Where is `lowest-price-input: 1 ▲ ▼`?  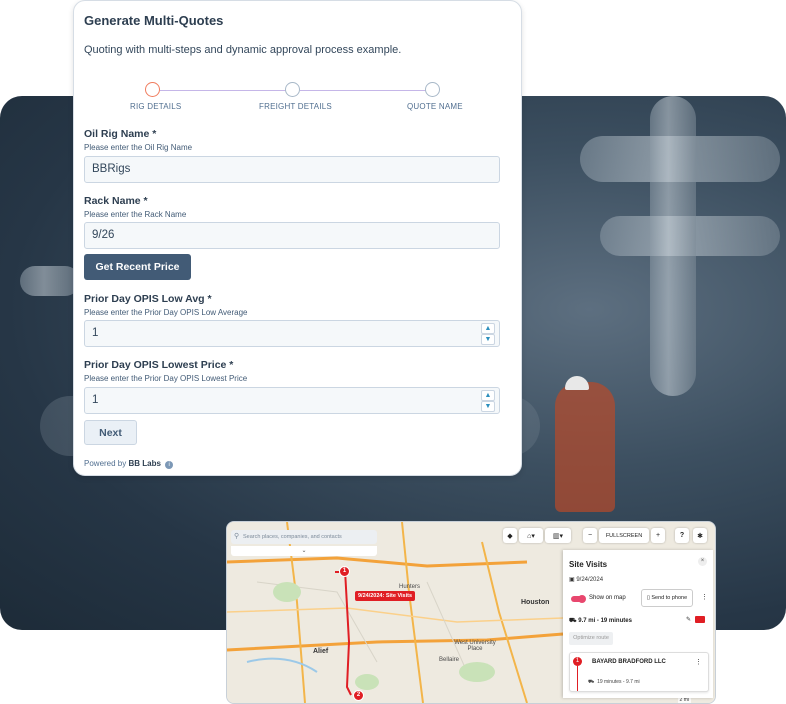 lowest-price-input: 1 ▲ ▼ is located at coordinates (292, 400).